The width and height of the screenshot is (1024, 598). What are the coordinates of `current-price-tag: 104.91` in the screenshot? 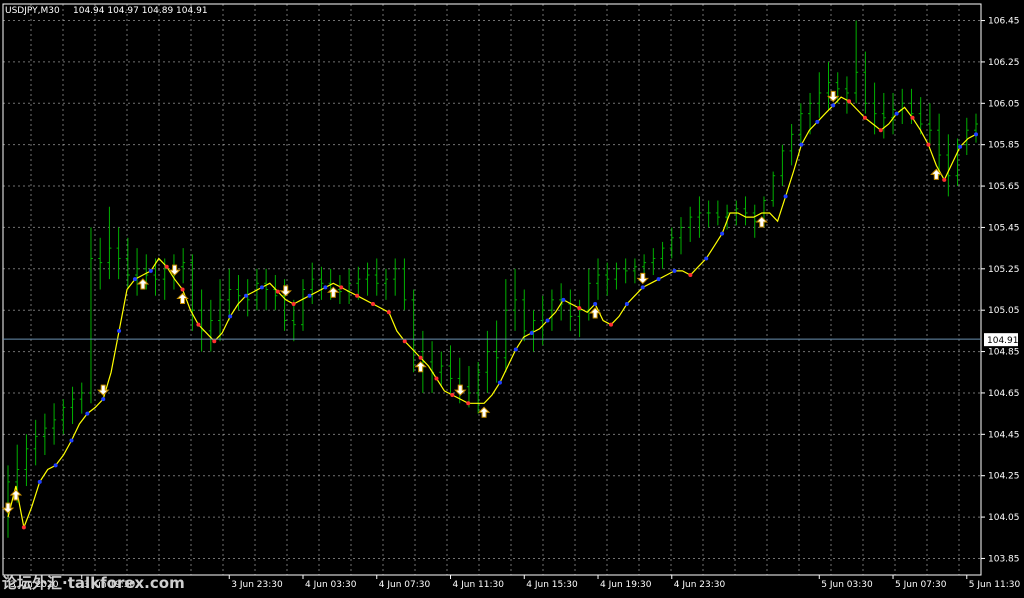 It's located at (1001, 340).